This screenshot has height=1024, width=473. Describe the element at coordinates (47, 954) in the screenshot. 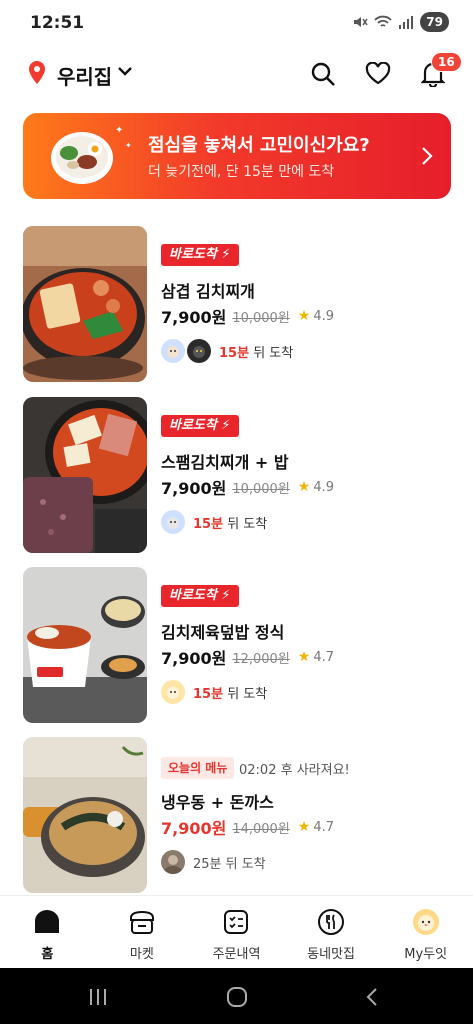

I see `nav-label: 홈` at that location.